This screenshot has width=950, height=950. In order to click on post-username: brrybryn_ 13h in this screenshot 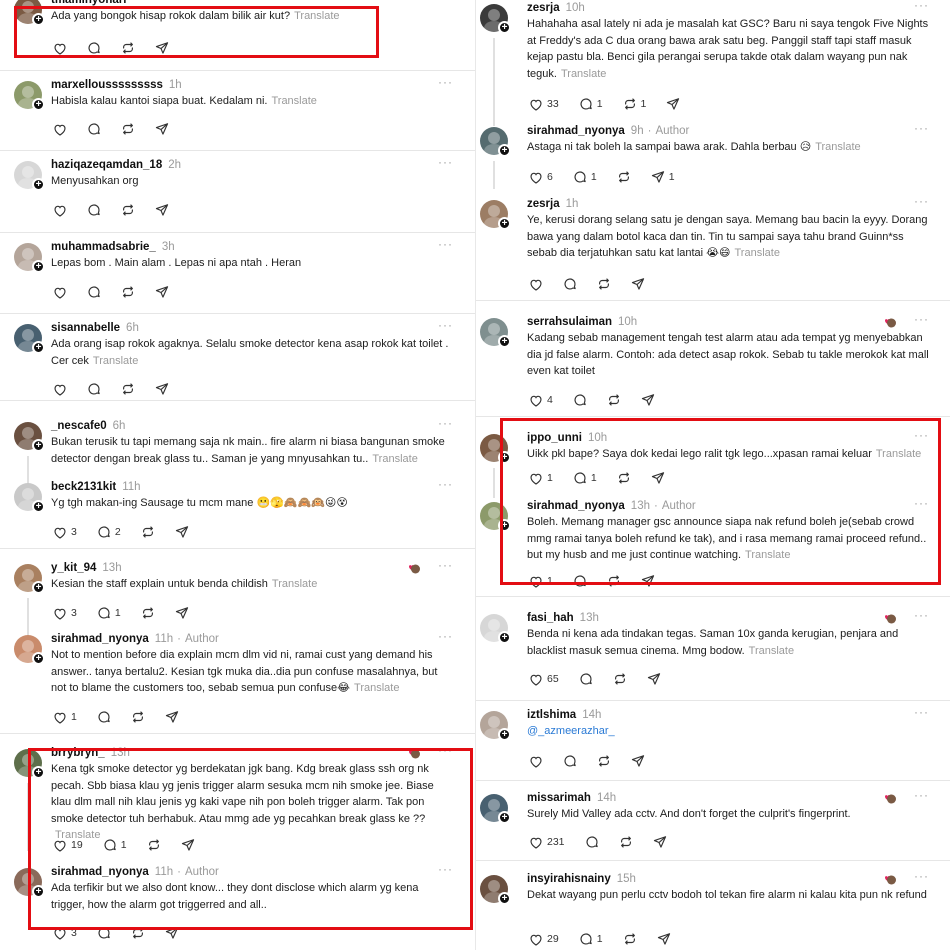, I will do `click(90, 753)`.